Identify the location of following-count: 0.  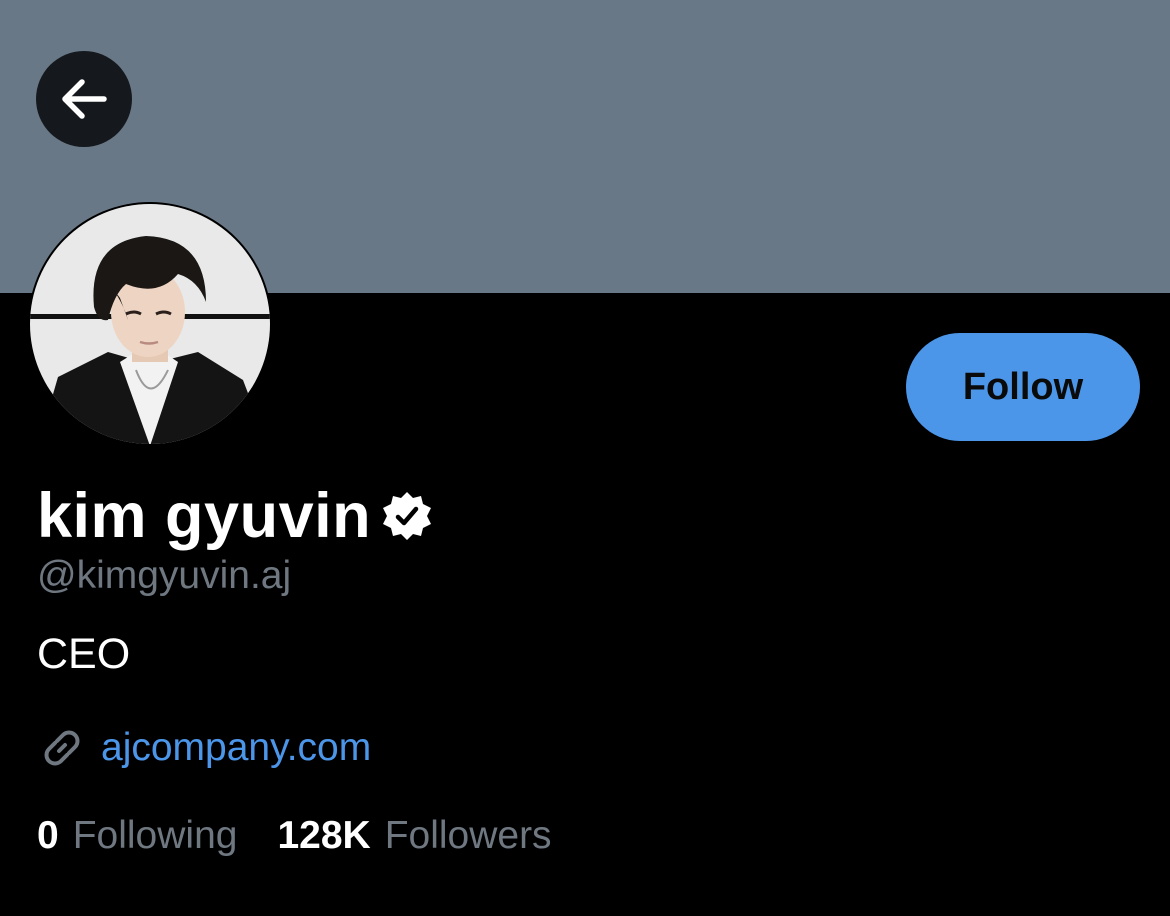
(48, 835).